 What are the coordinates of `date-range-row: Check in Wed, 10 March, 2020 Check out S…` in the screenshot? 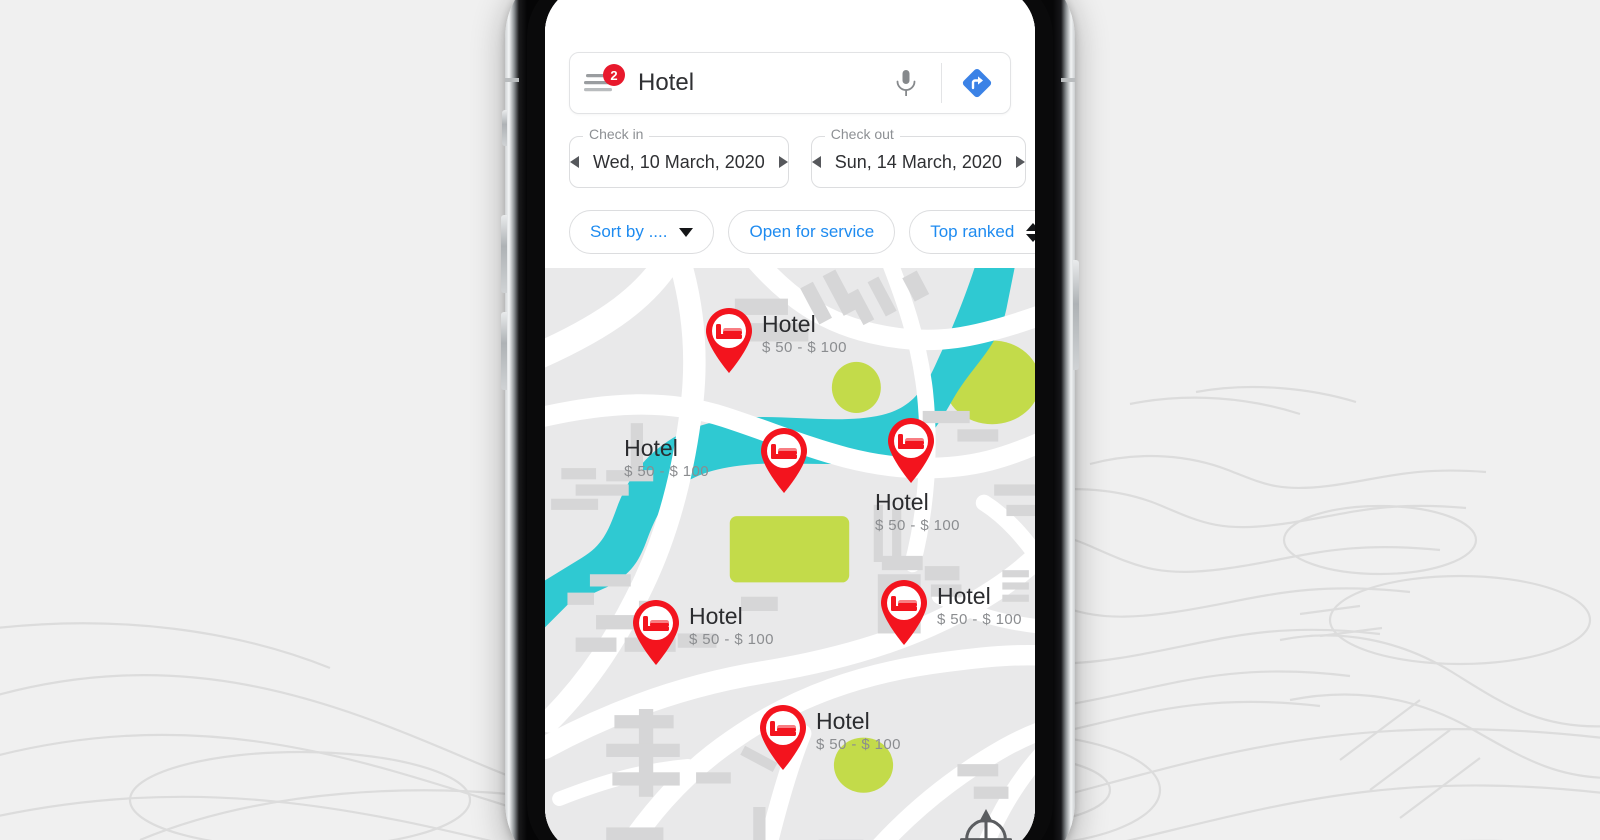 It's located at (797, 157).